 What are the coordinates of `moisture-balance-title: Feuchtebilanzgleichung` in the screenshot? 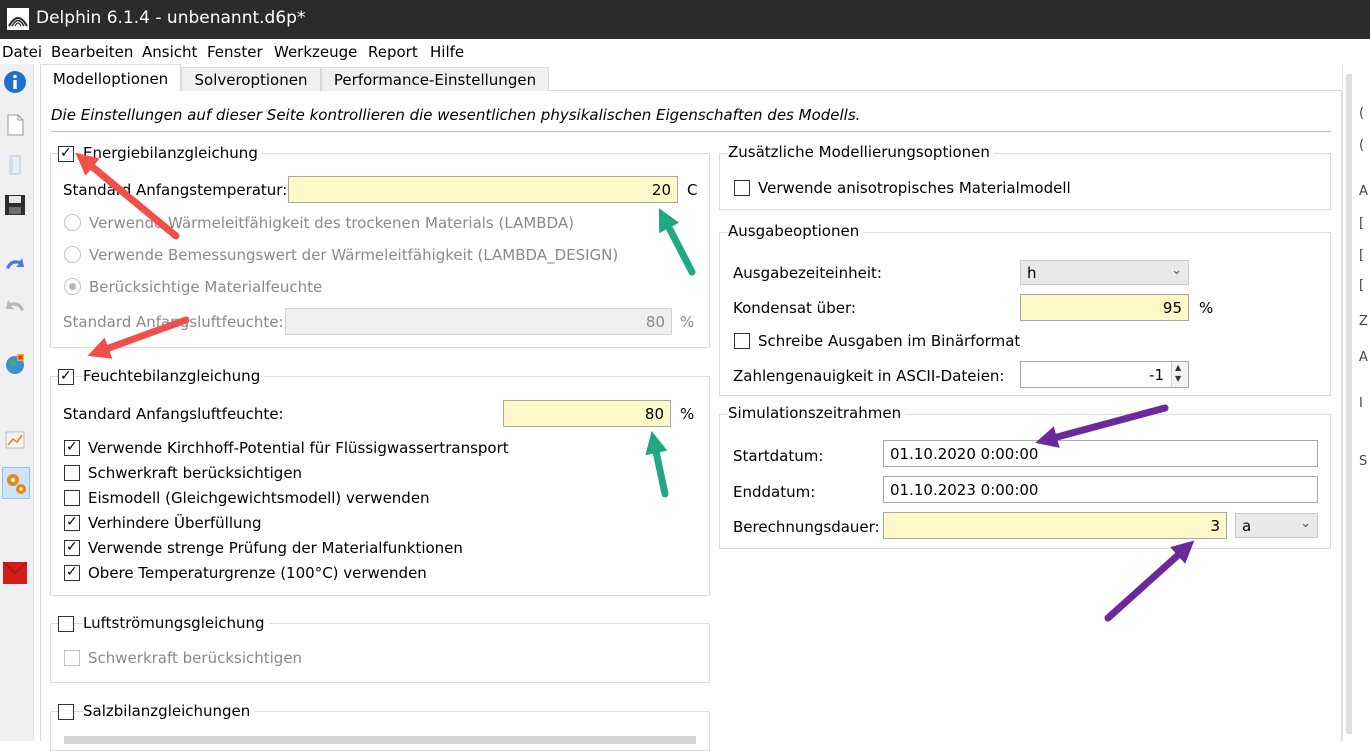 It's located at (174, 376).